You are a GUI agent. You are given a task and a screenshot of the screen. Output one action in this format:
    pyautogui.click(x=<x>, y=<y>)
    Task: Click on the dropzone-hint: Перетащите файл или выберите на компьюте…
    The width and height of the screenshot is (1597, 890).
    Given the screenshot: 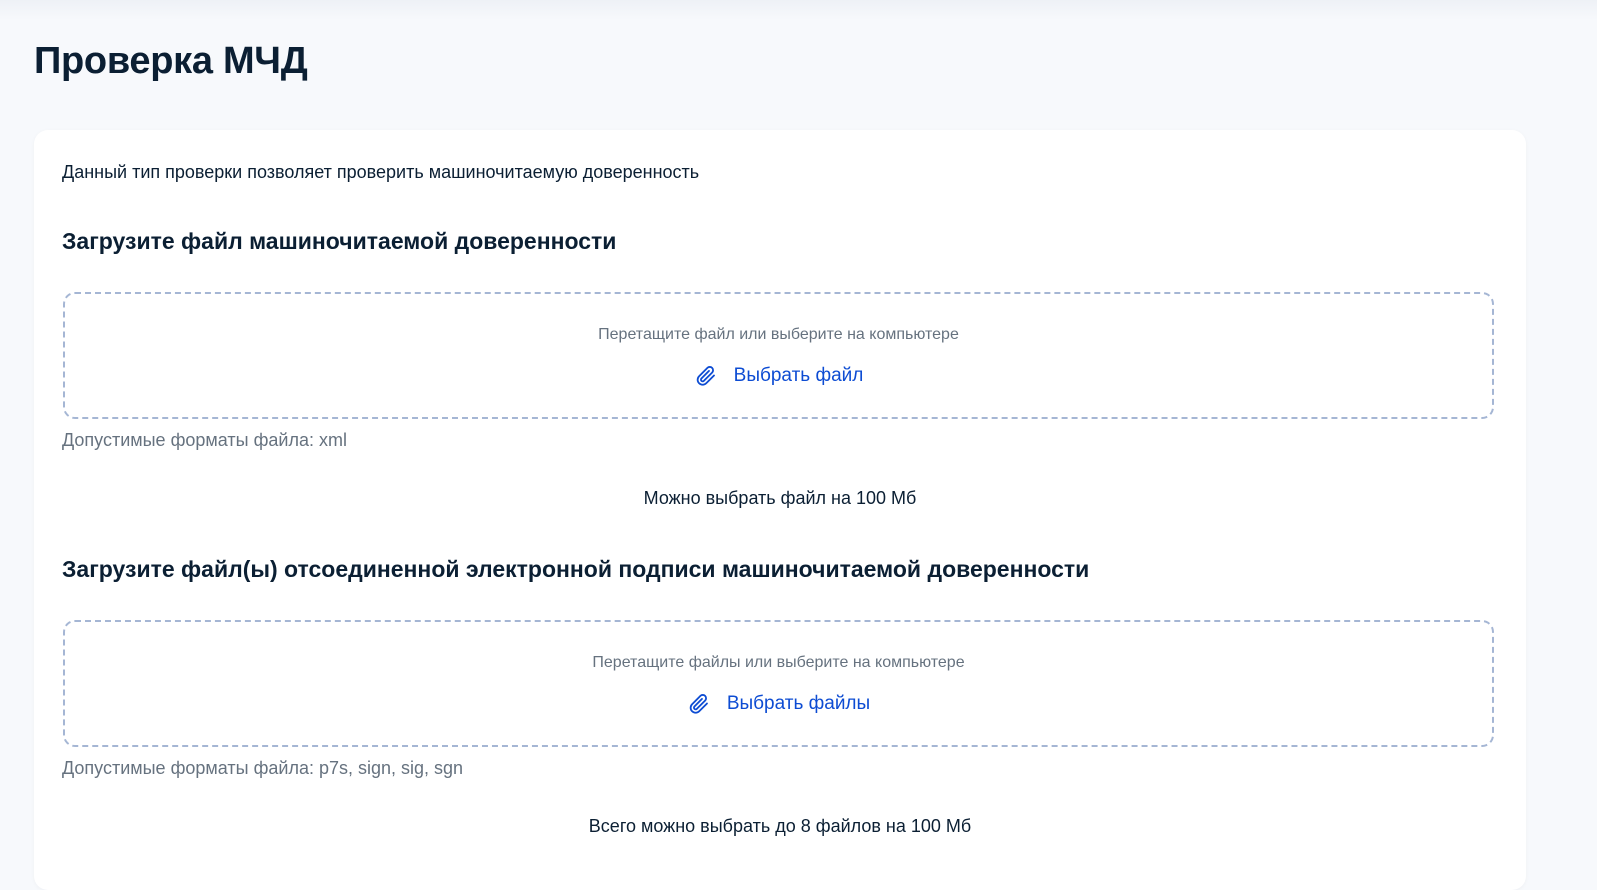 What is the action you would take?
    pyautogui.click(x=778, y=334)
    